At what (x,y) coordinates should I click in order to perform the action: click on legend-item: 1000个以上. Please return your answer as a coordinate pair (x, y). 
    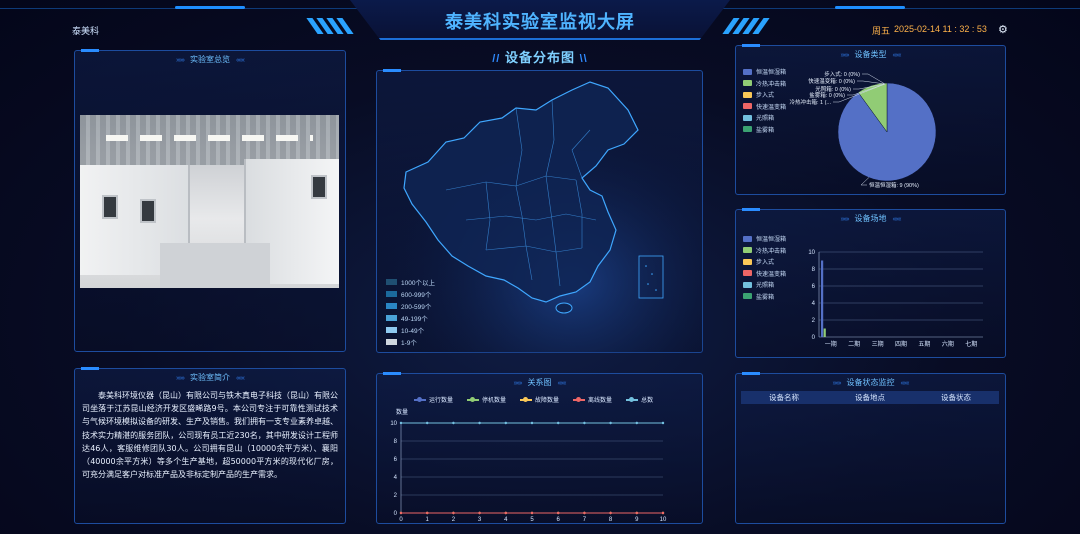
    Looking at the image, I should click on (410, 282).